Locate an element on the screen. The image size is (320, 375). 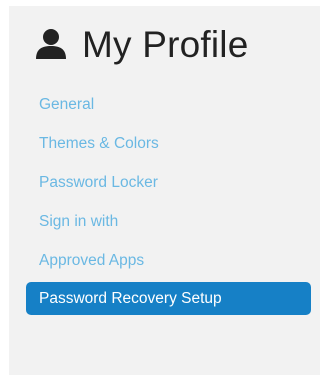
user-icon is located at coordinates (51, 44).